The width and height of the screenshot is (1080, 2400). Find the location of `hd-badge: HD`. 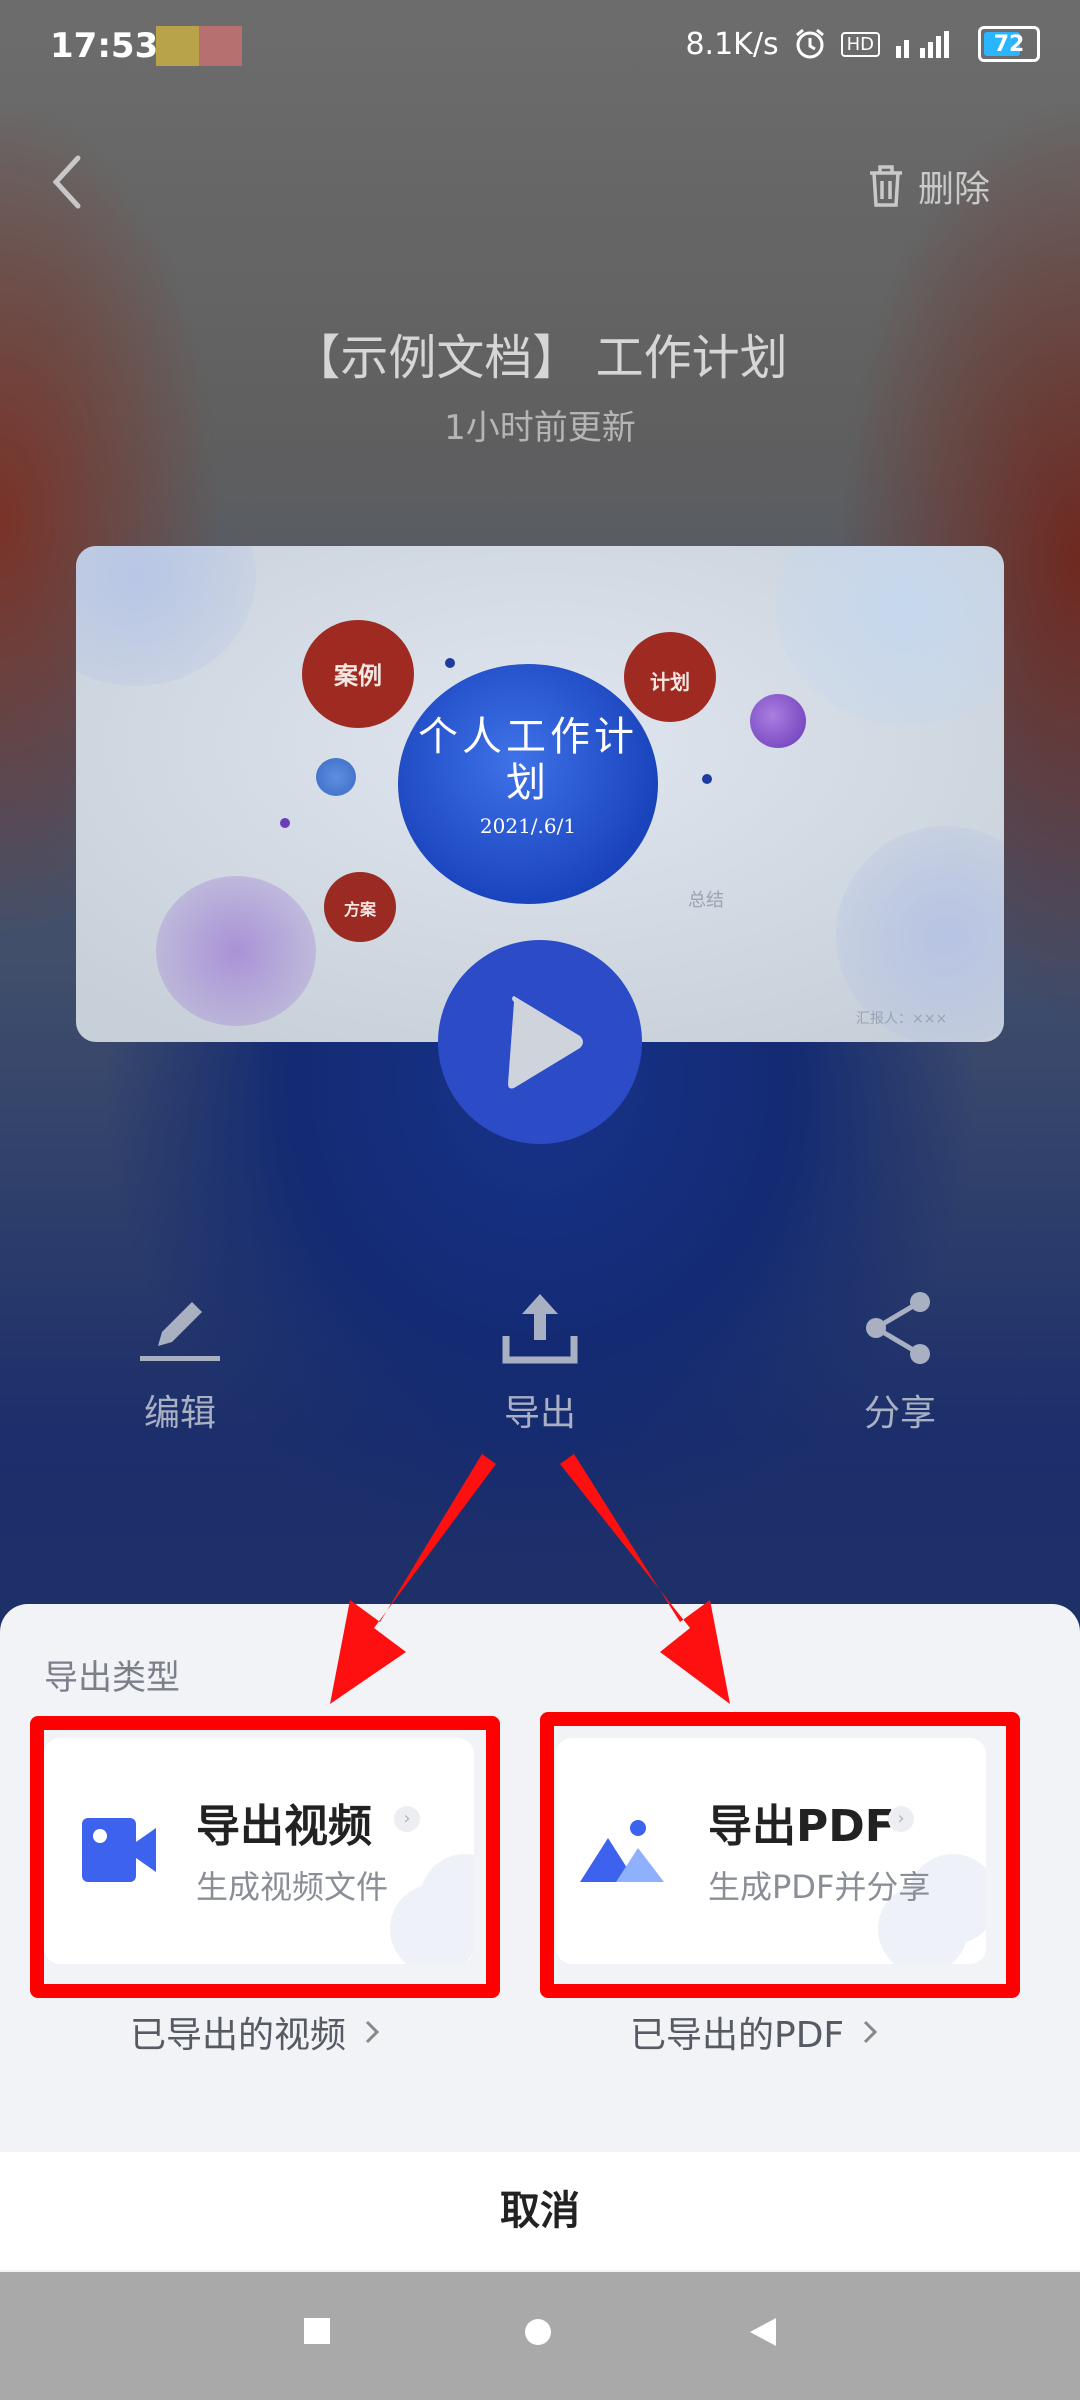

hd-badge: HD is located at coordinates (860, 44).